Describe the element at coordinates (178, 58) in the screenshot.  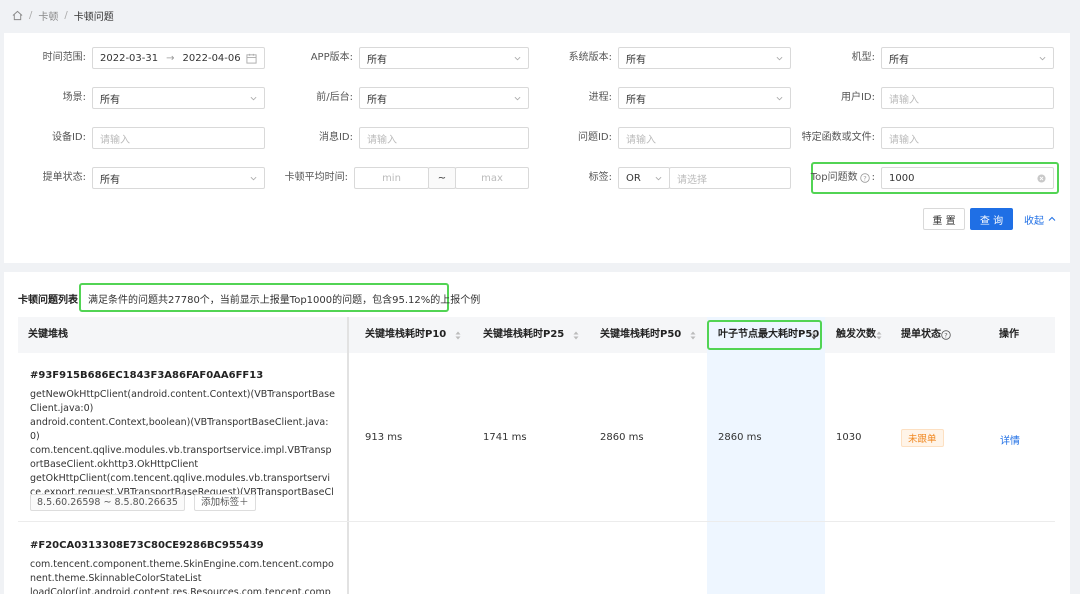
I see `date-range-picker: 2022-03-31 → 2022-04-06` at that location.